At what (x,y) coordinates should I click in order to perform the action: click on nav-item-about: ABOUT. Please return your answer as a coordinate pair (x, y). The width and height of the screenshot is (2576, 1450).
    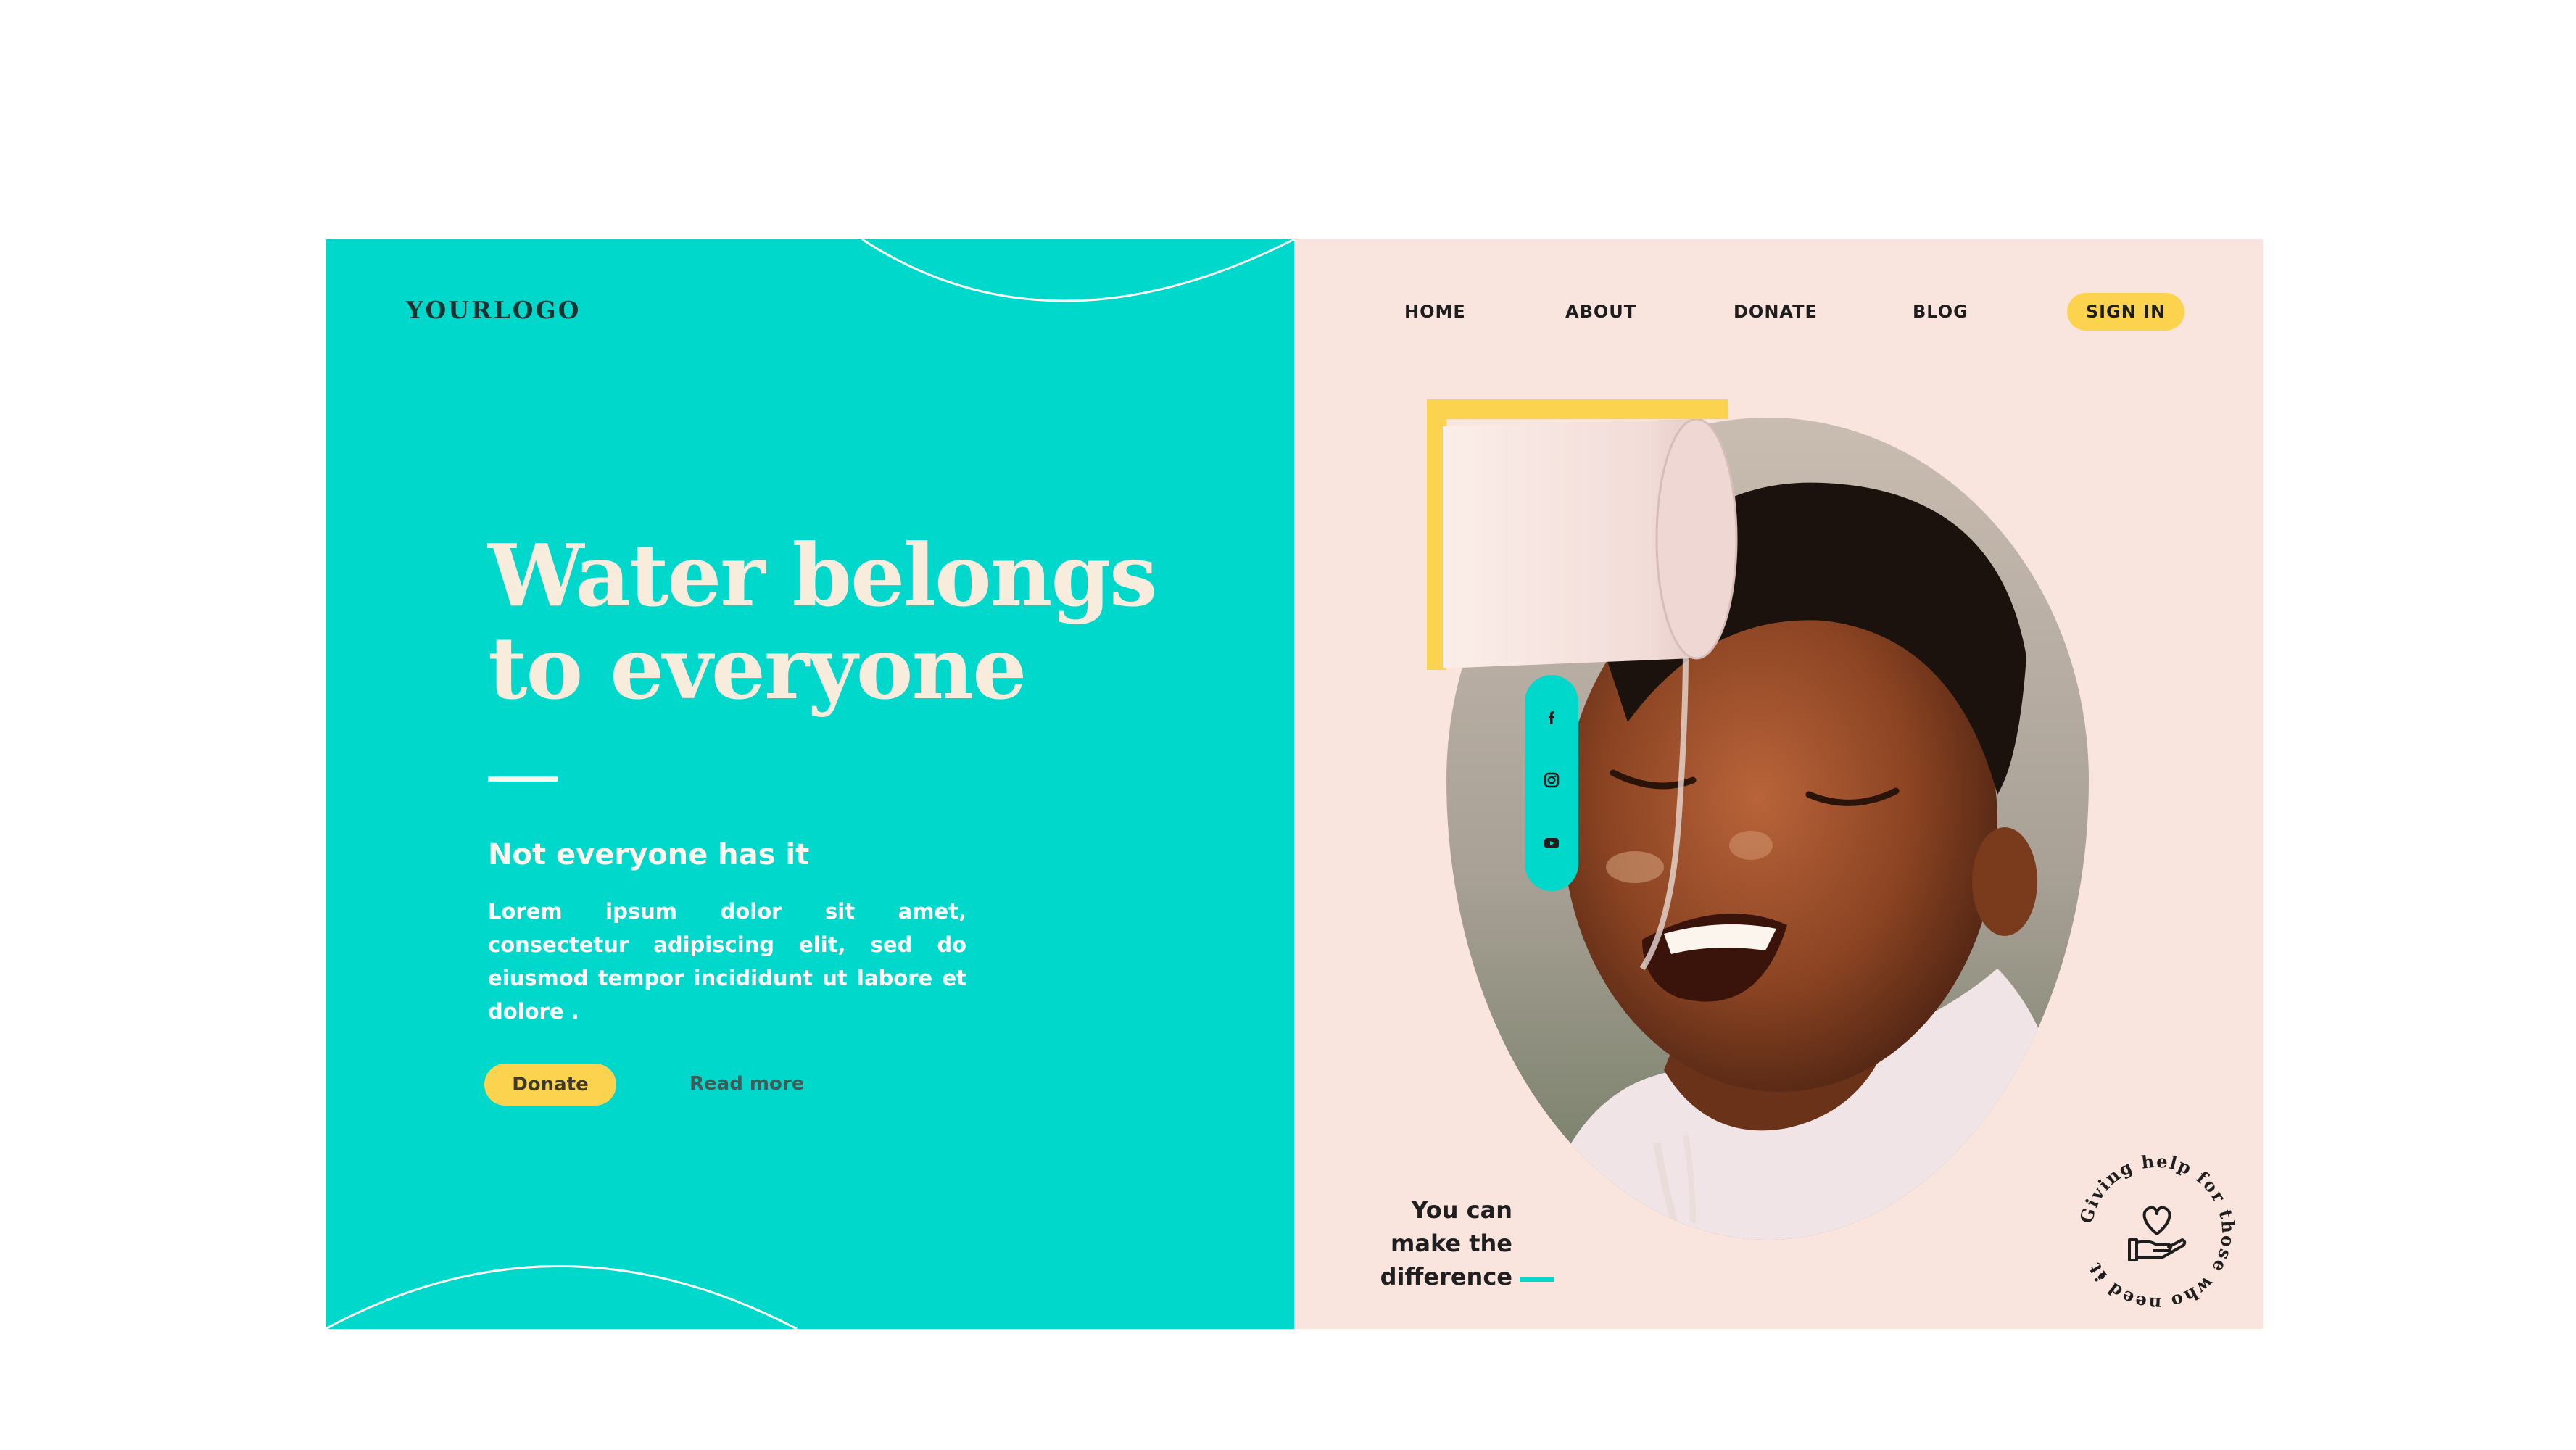
    Looking at the image, I should click on (1601, 312).